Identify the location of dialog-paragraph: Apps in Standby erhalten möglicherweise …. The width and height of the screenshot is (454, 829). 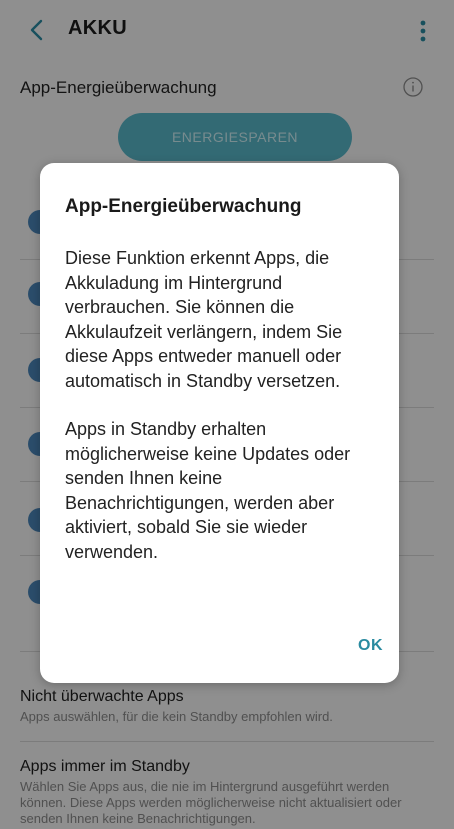
(208, 490).